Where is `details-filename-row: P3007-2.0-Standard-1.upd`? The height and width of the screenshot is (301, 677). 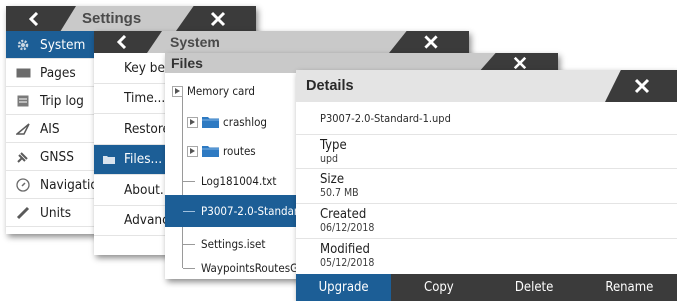 details-filename-row: P3007-2.0-Standard-1.upd is located at coordinates (486, 118).